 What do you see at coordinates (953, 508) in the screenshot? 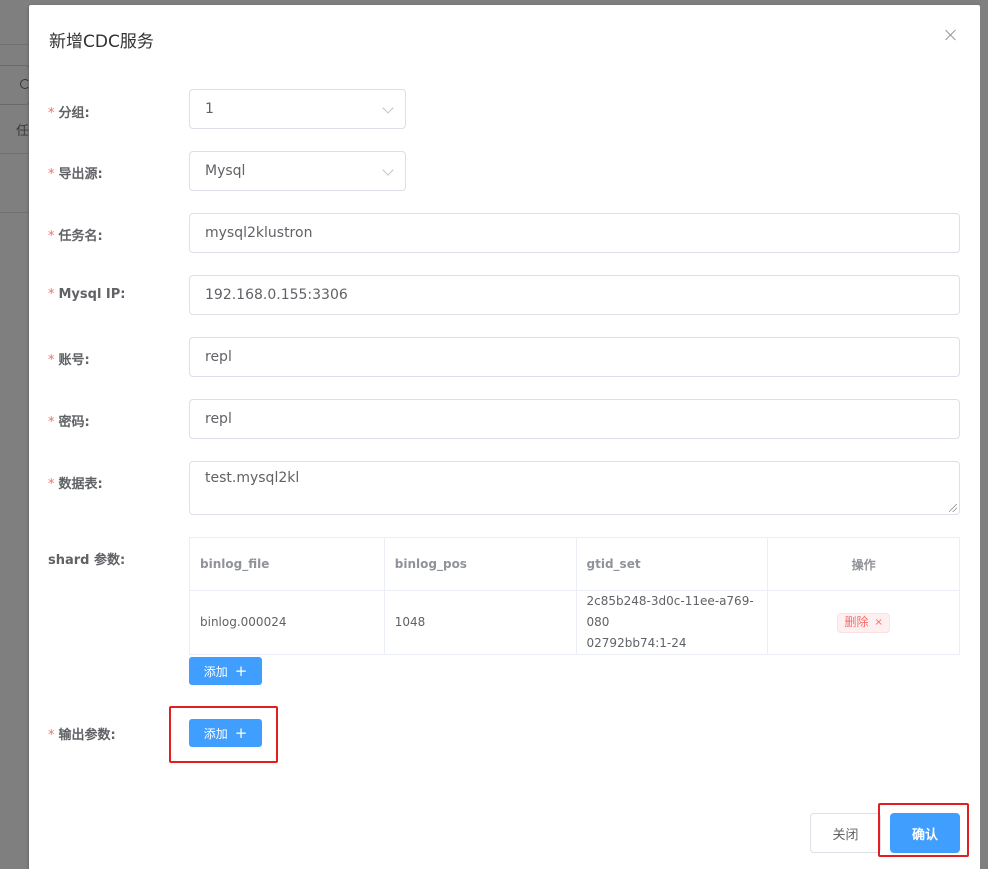
I see `resize-handle` at bounding box center [953, 508].